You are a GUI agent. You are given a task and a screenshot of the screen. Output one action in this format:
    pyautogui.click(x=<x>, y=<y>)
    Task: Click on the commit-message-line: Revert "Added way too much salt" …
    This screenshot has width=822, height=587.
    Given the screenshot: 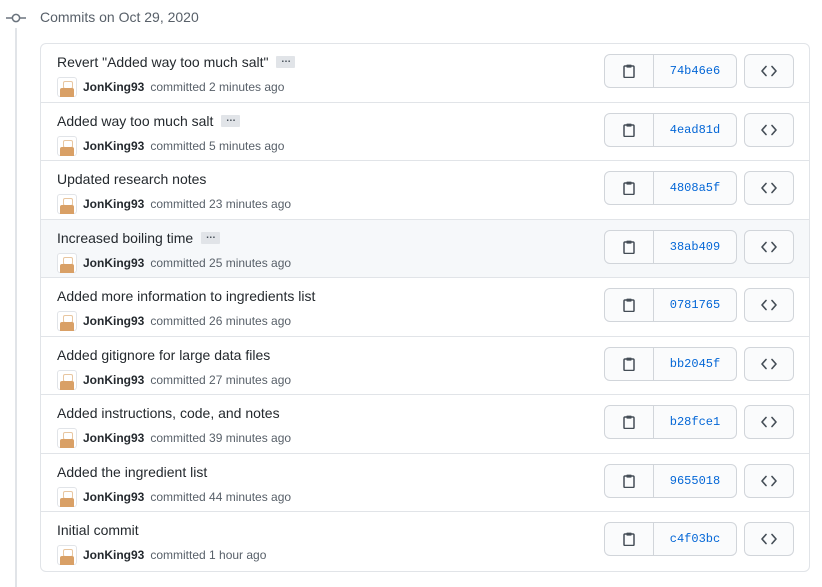 What is the action you would take?
    pyautogui.click(x=176, y=62)
    